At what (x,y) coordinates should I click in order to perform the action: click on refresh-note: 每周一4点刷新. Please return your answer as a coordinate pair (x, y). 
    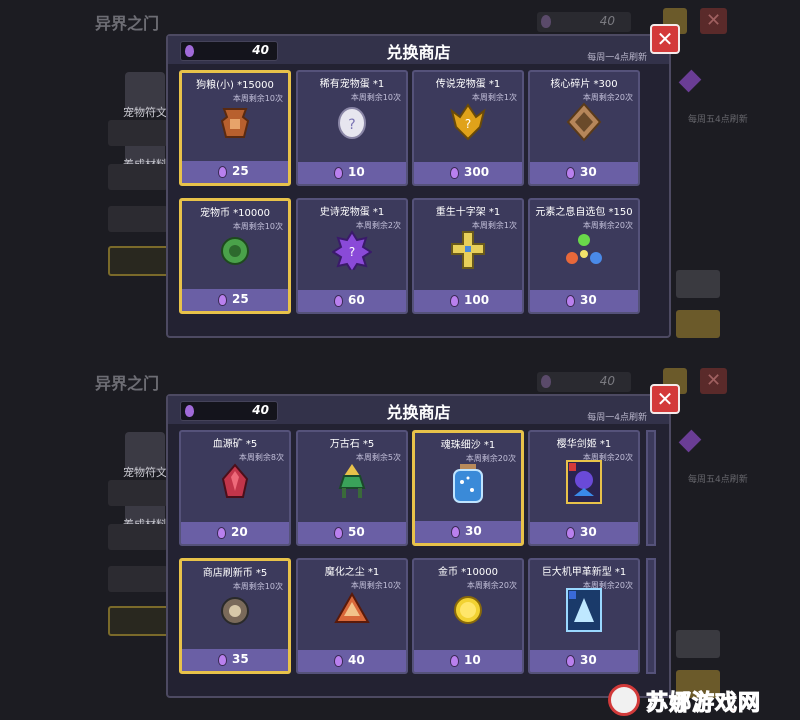
    Looking at the image, I should click on (617, 58).